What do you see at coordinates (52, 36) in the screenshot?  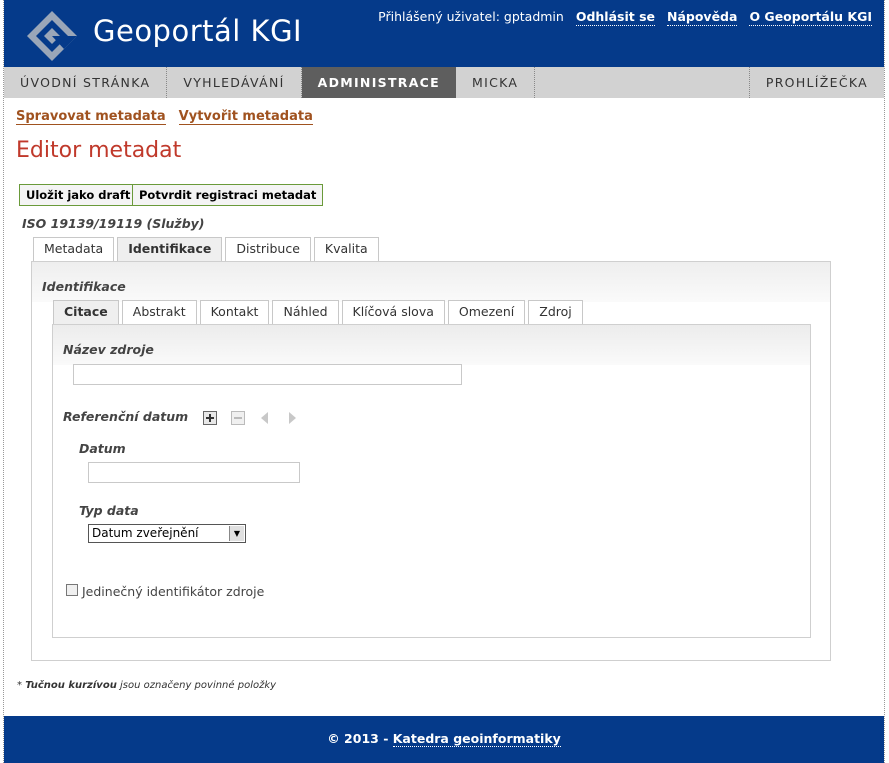 I see `geoportal-logo-icon` at bounding box center [52, 36].